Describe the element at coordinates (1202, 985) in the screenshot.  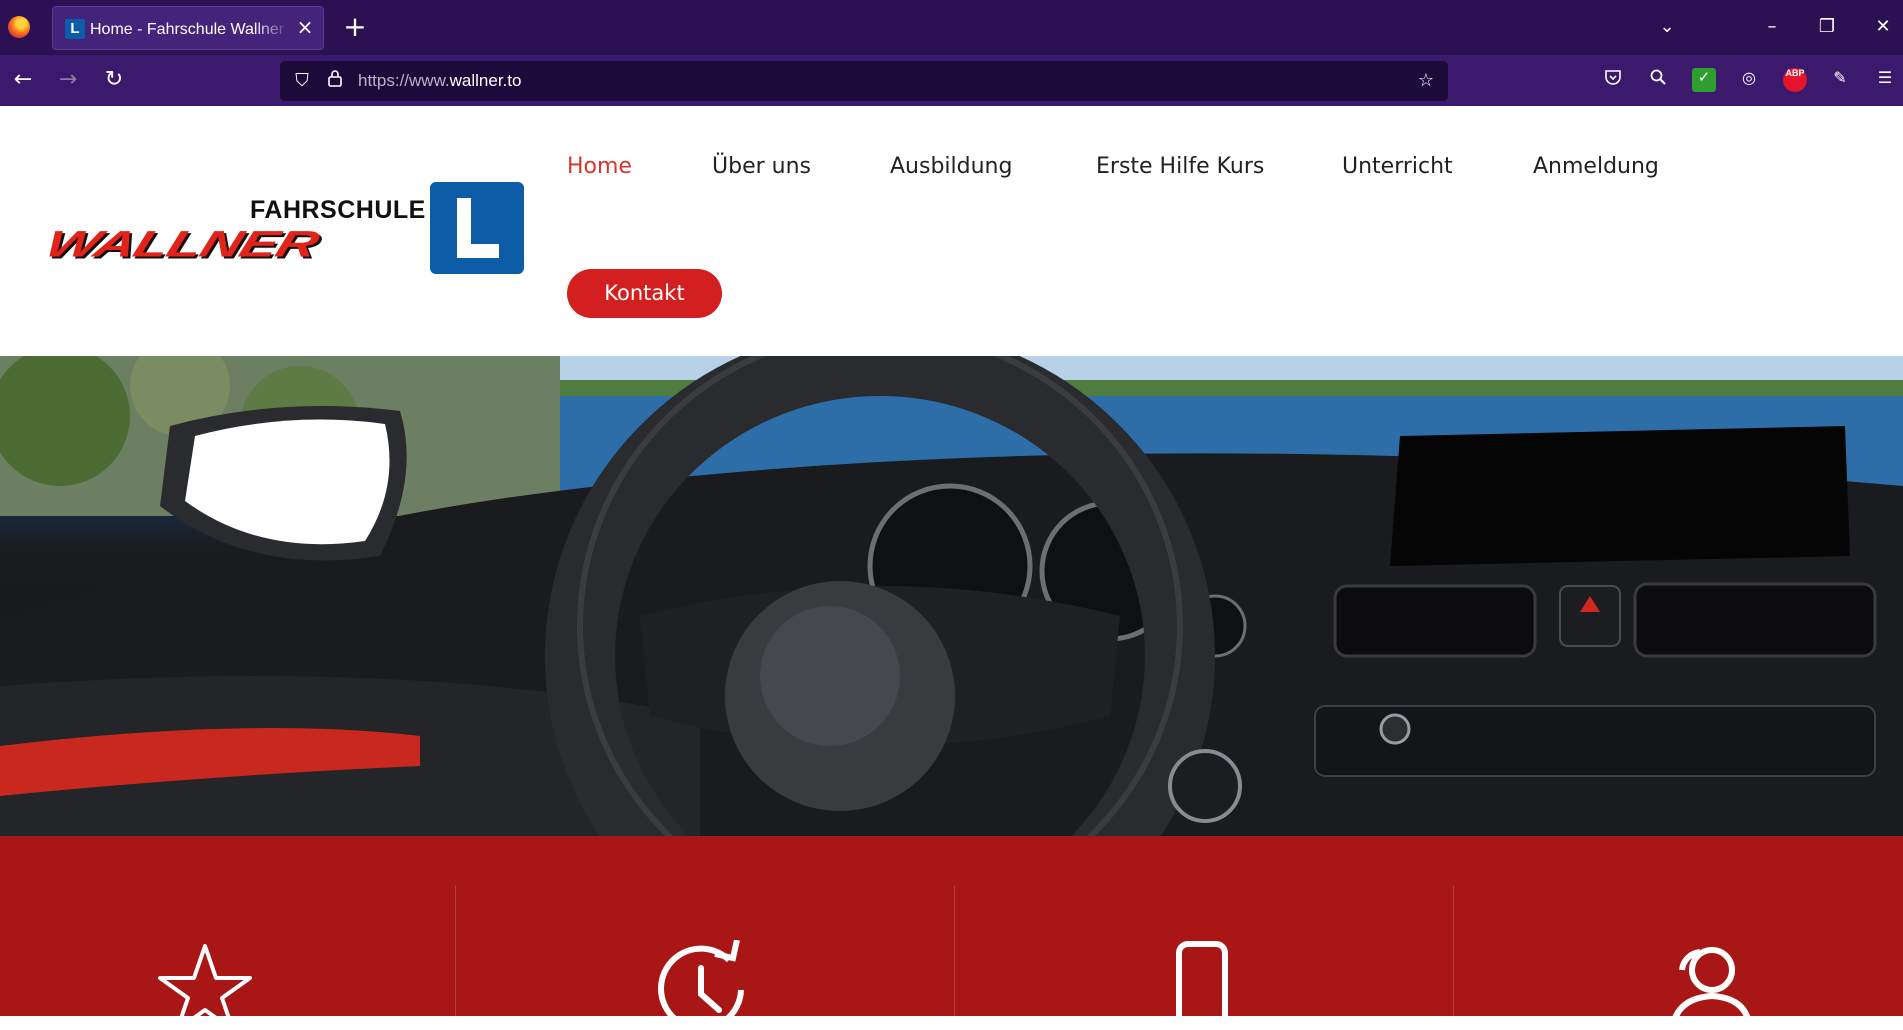
I see `smartphone-icon` at that location.